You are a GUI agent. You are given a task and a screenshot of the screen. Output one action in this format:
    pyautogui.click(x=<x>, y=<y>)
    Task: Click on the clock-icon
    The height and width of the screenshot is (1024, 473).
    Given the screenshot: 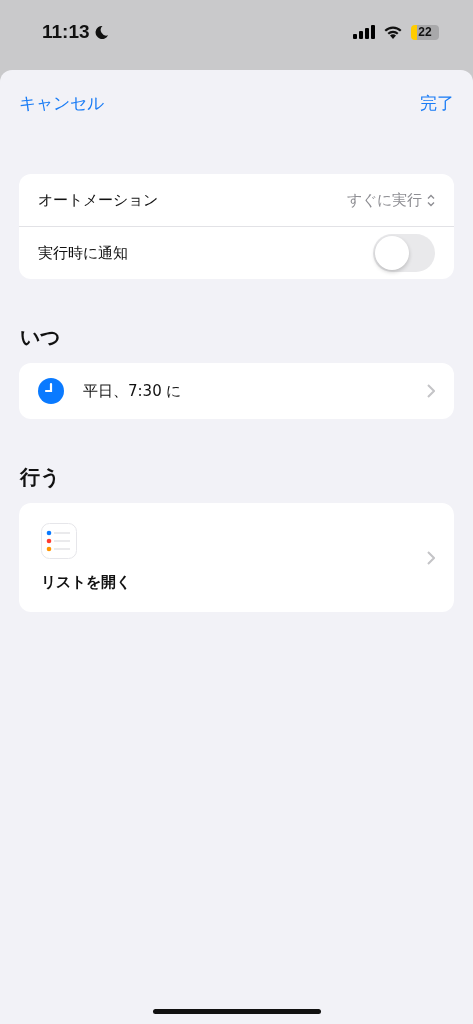 What is the action you would take?
    pyautogui.click(x=51, y=391)
    